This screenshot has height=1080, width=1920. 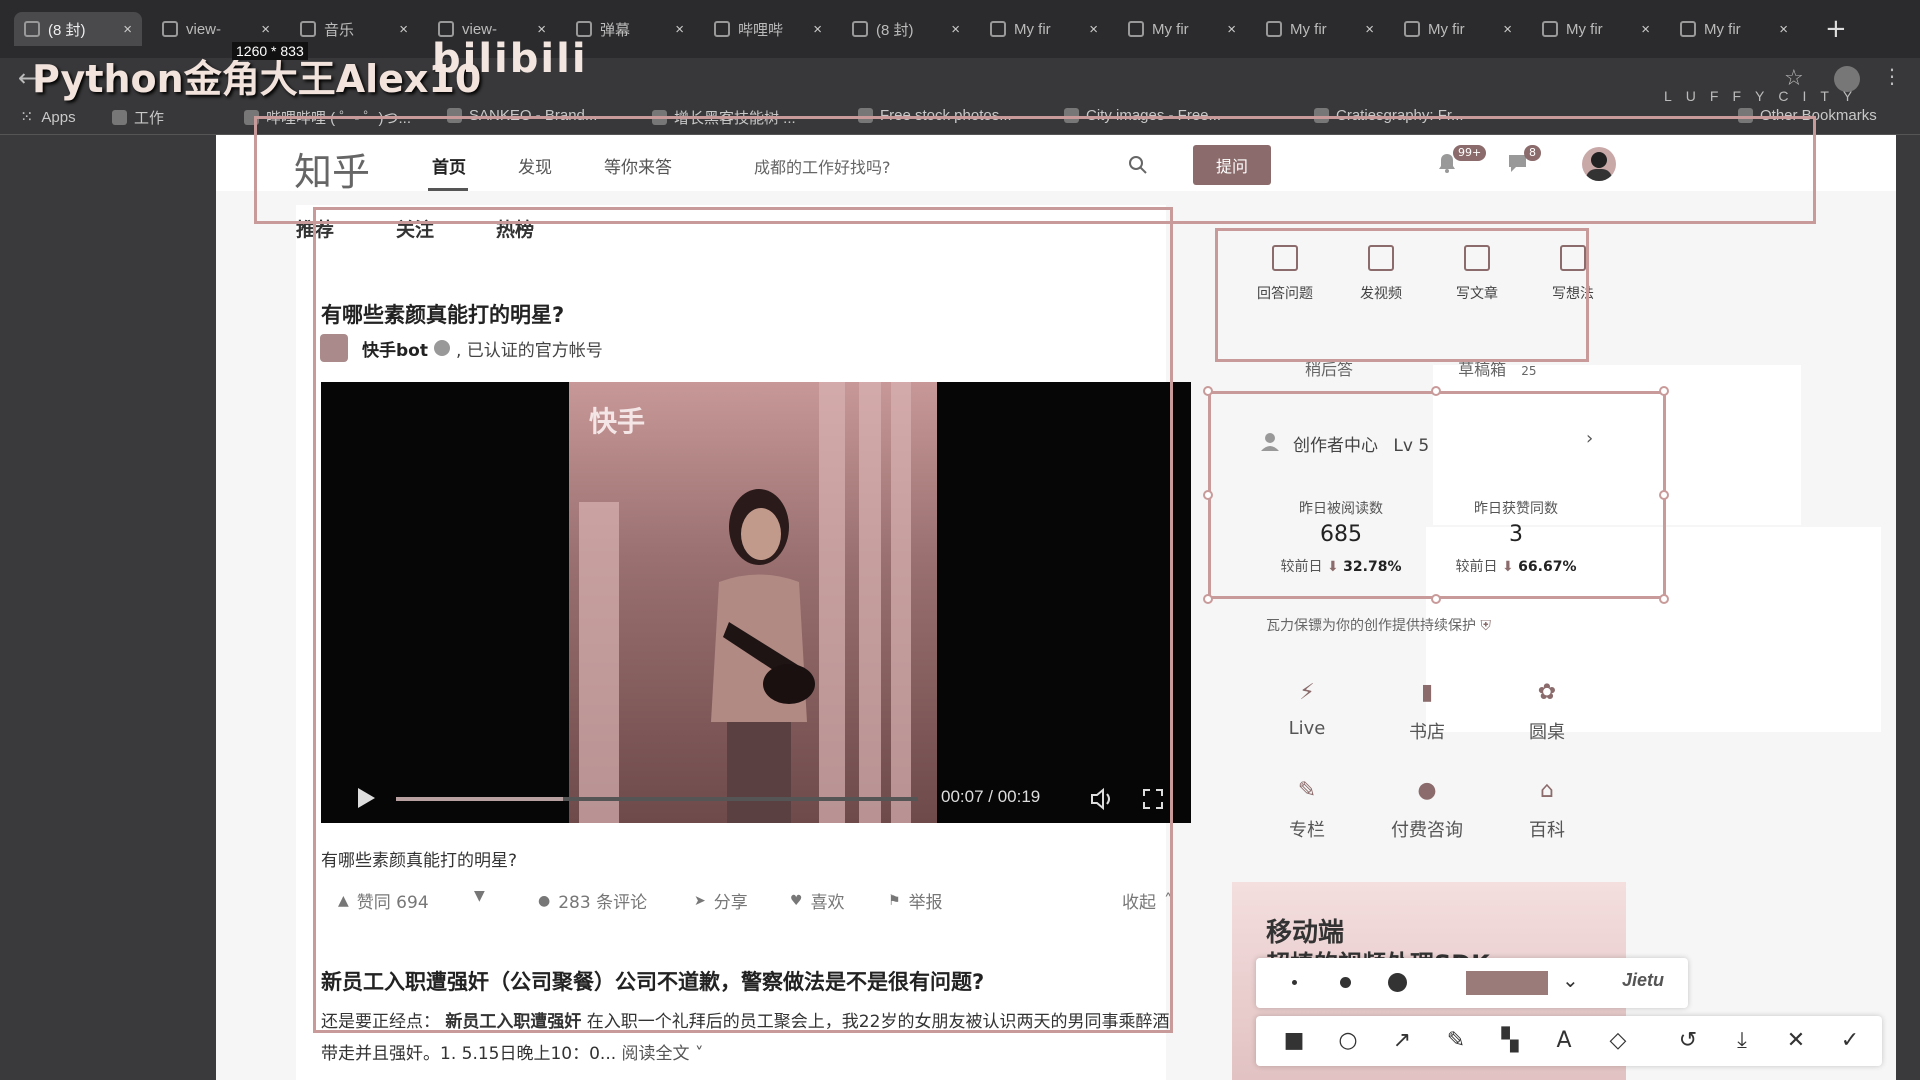 I want to click on browser-tab: 哔哩哔 ×, so click(x=768, y=29).